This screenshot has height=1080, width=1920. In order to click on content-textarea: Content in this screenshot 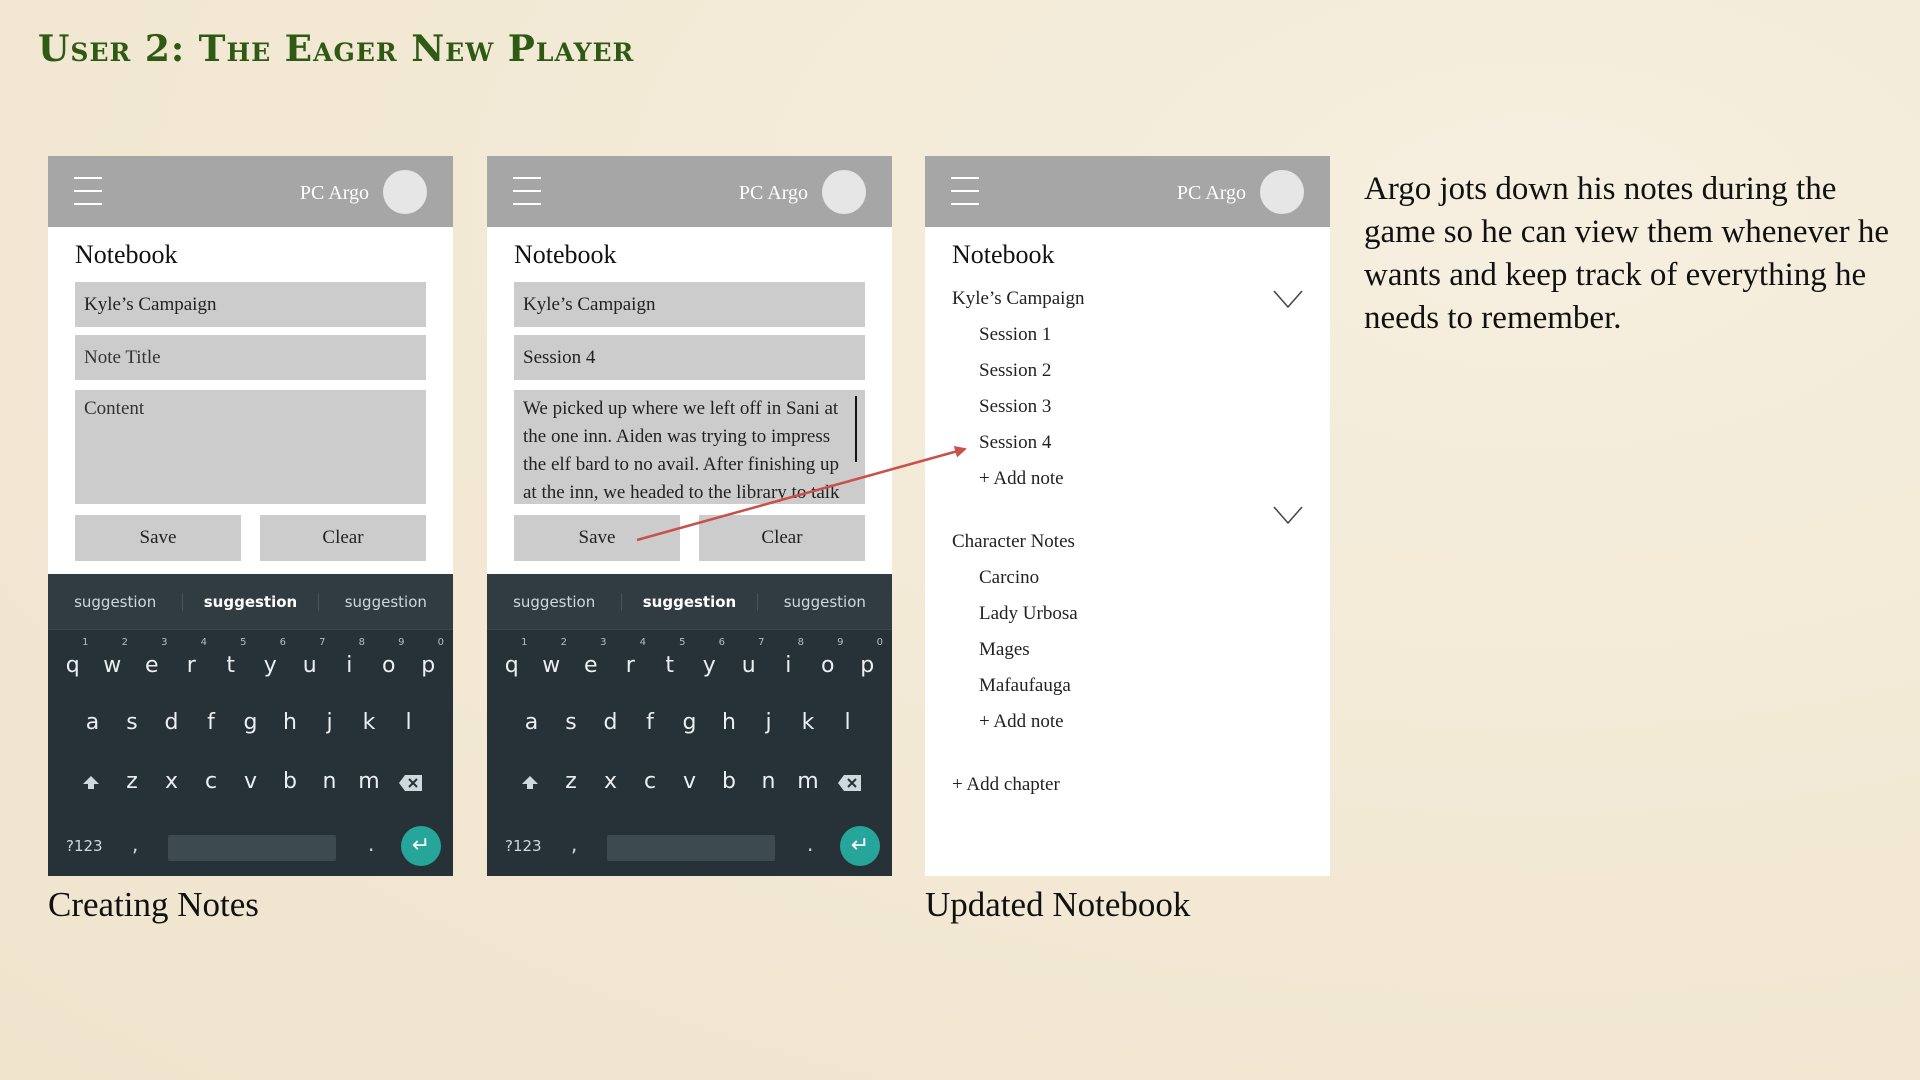, I will do `click(250, 447)`.